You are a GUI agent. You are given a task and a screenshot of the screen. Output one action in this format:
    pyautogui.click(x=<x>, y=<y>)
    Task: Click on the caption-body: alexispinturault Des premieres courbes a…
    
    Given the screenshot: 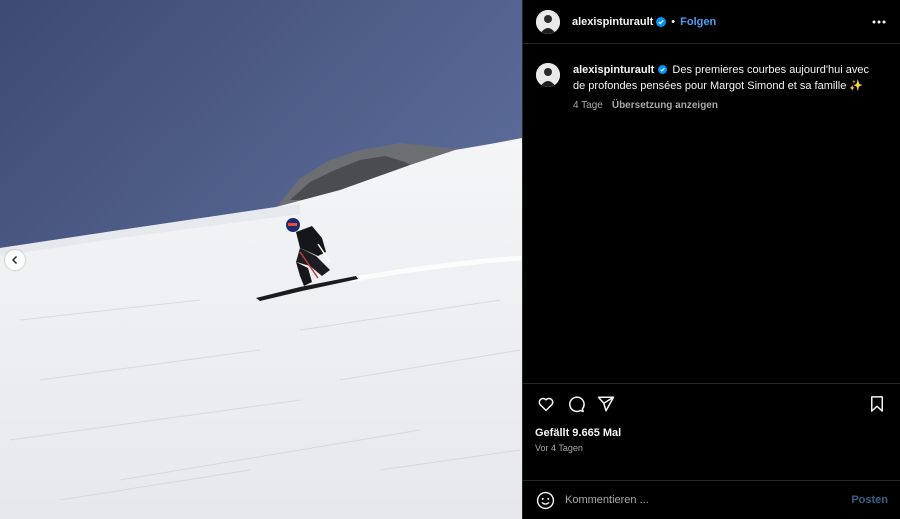 What is the action you would take?
    pyautogui.click(x=723, y=88)
    